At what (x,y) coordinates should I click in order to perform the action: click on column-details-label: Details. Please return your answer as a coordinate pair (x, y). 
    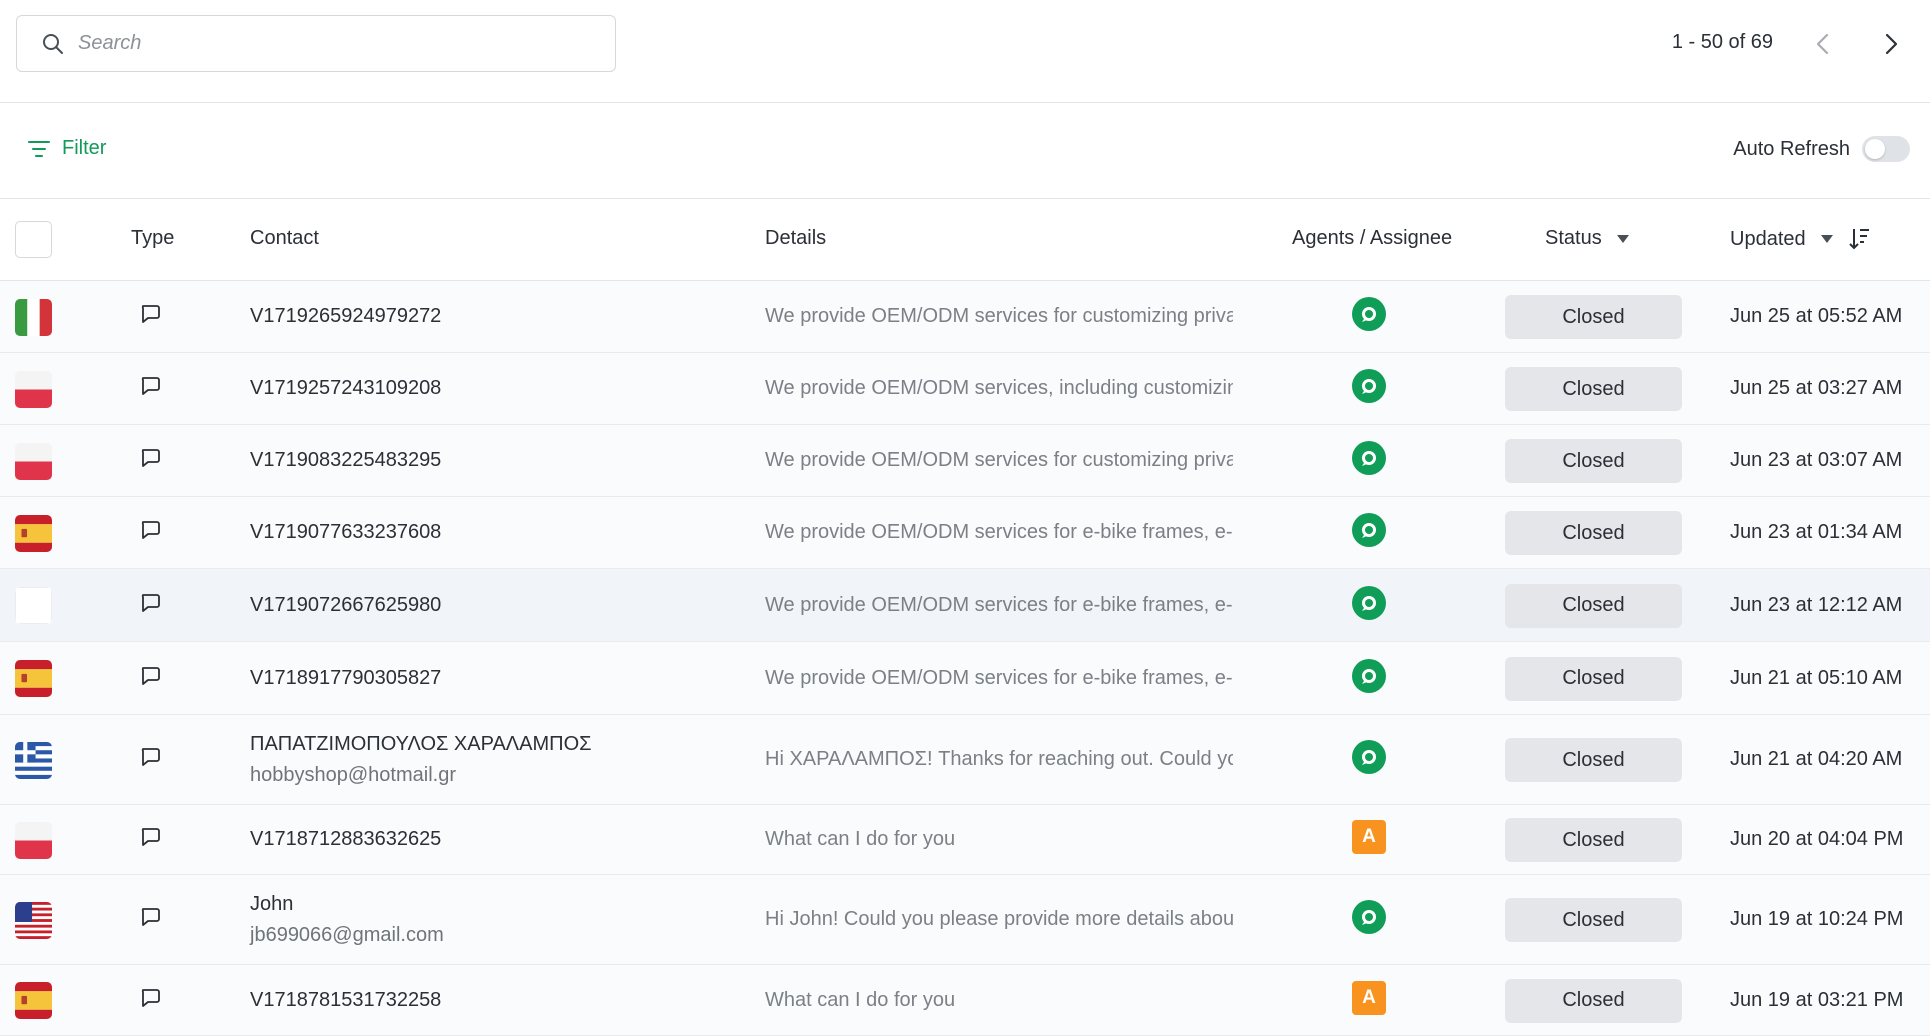
    Looking at the image, I should click on (796, 238).